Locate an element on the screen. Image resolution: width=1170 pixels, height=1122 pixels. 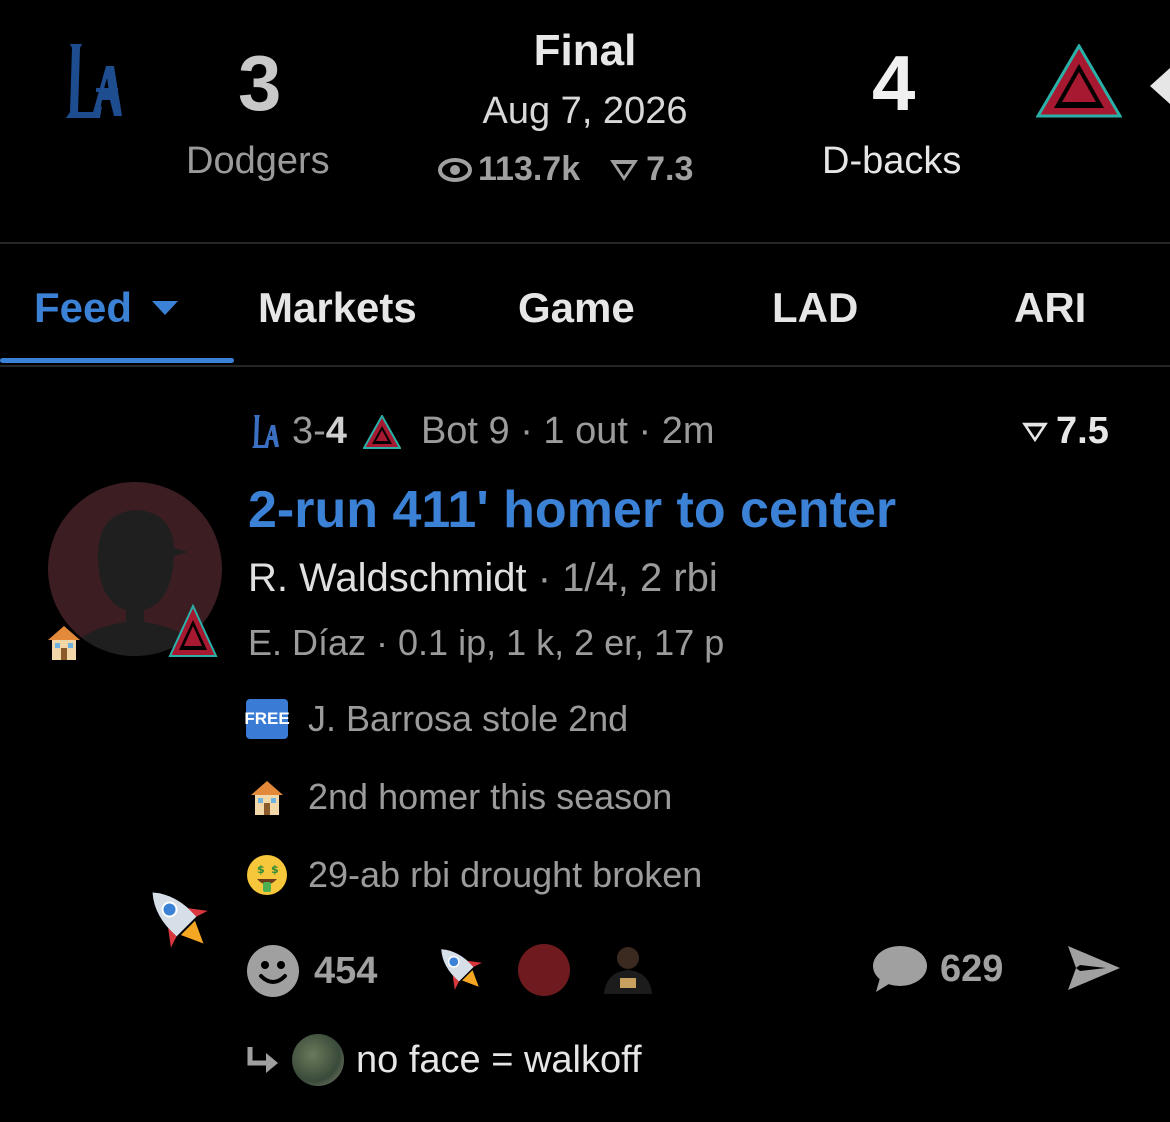
post-meta: 3 - 4 Bot 9 · 1 out · 2m is located at coordinates (482, 431).